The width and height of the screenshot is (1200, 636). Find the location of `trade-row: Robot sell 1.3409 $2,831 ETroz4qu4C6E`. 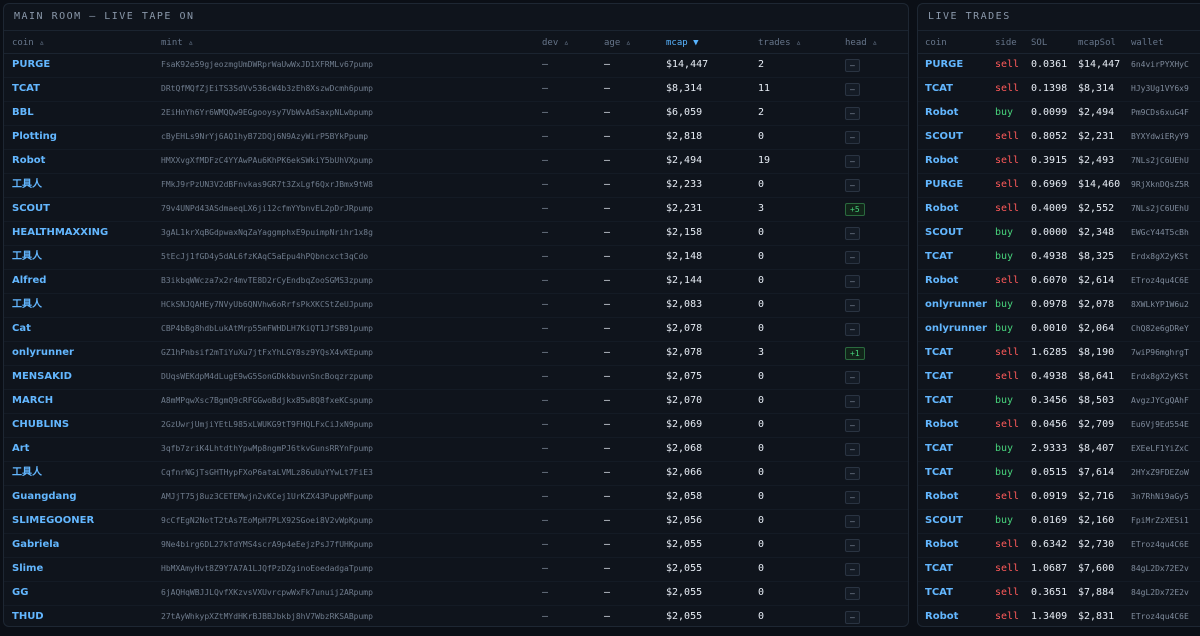

trade-row: Robot sell 1.3409 $2,831 ETroz4qu4C6E is located at coordinates (1059, 616).